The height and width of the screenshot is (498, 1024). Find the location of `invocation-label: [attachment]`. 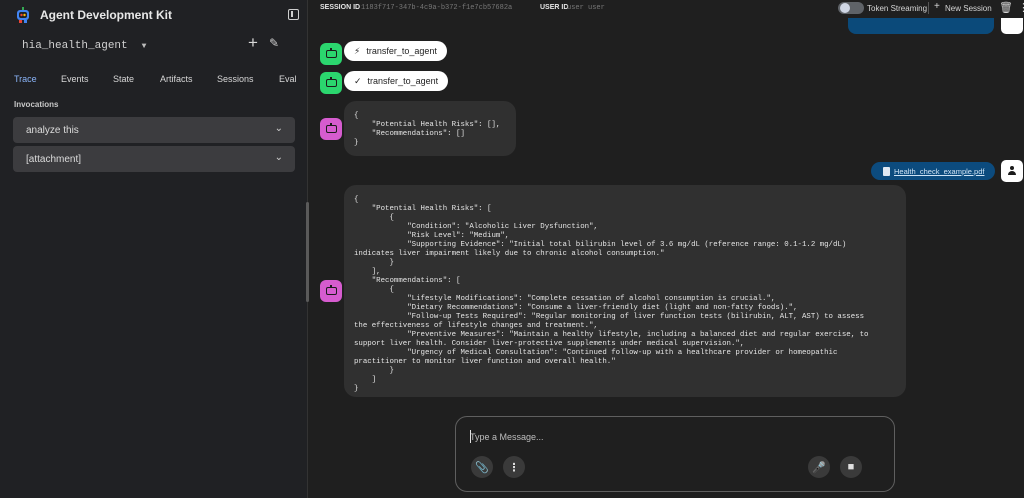

invocation-label: [attachment] is located at coordinates (54, 159).